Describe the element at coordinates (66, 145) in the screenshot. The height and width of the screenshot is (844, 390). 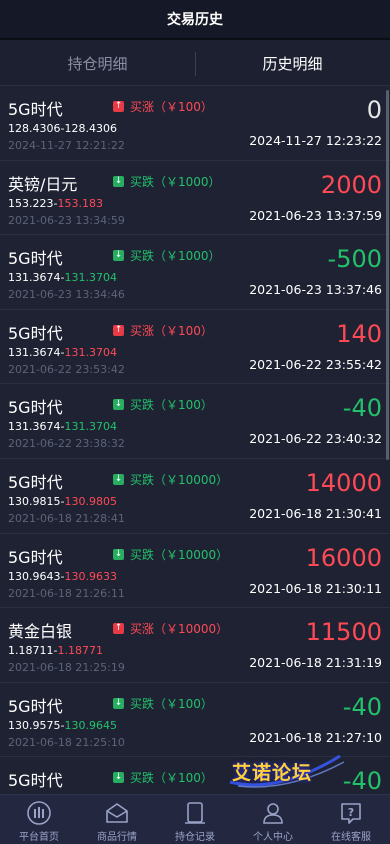
I see `open-time: 2024-11-27 12:21:22` at that location.